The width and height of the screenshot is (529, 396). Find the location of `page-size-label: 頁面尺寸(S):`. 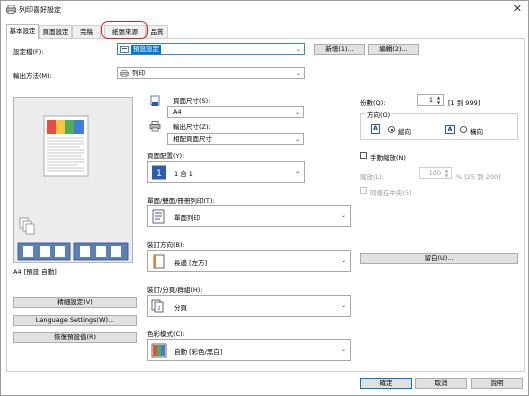

page-size-label: 頁面尺寸(S): is located at coordinates (192, 101).